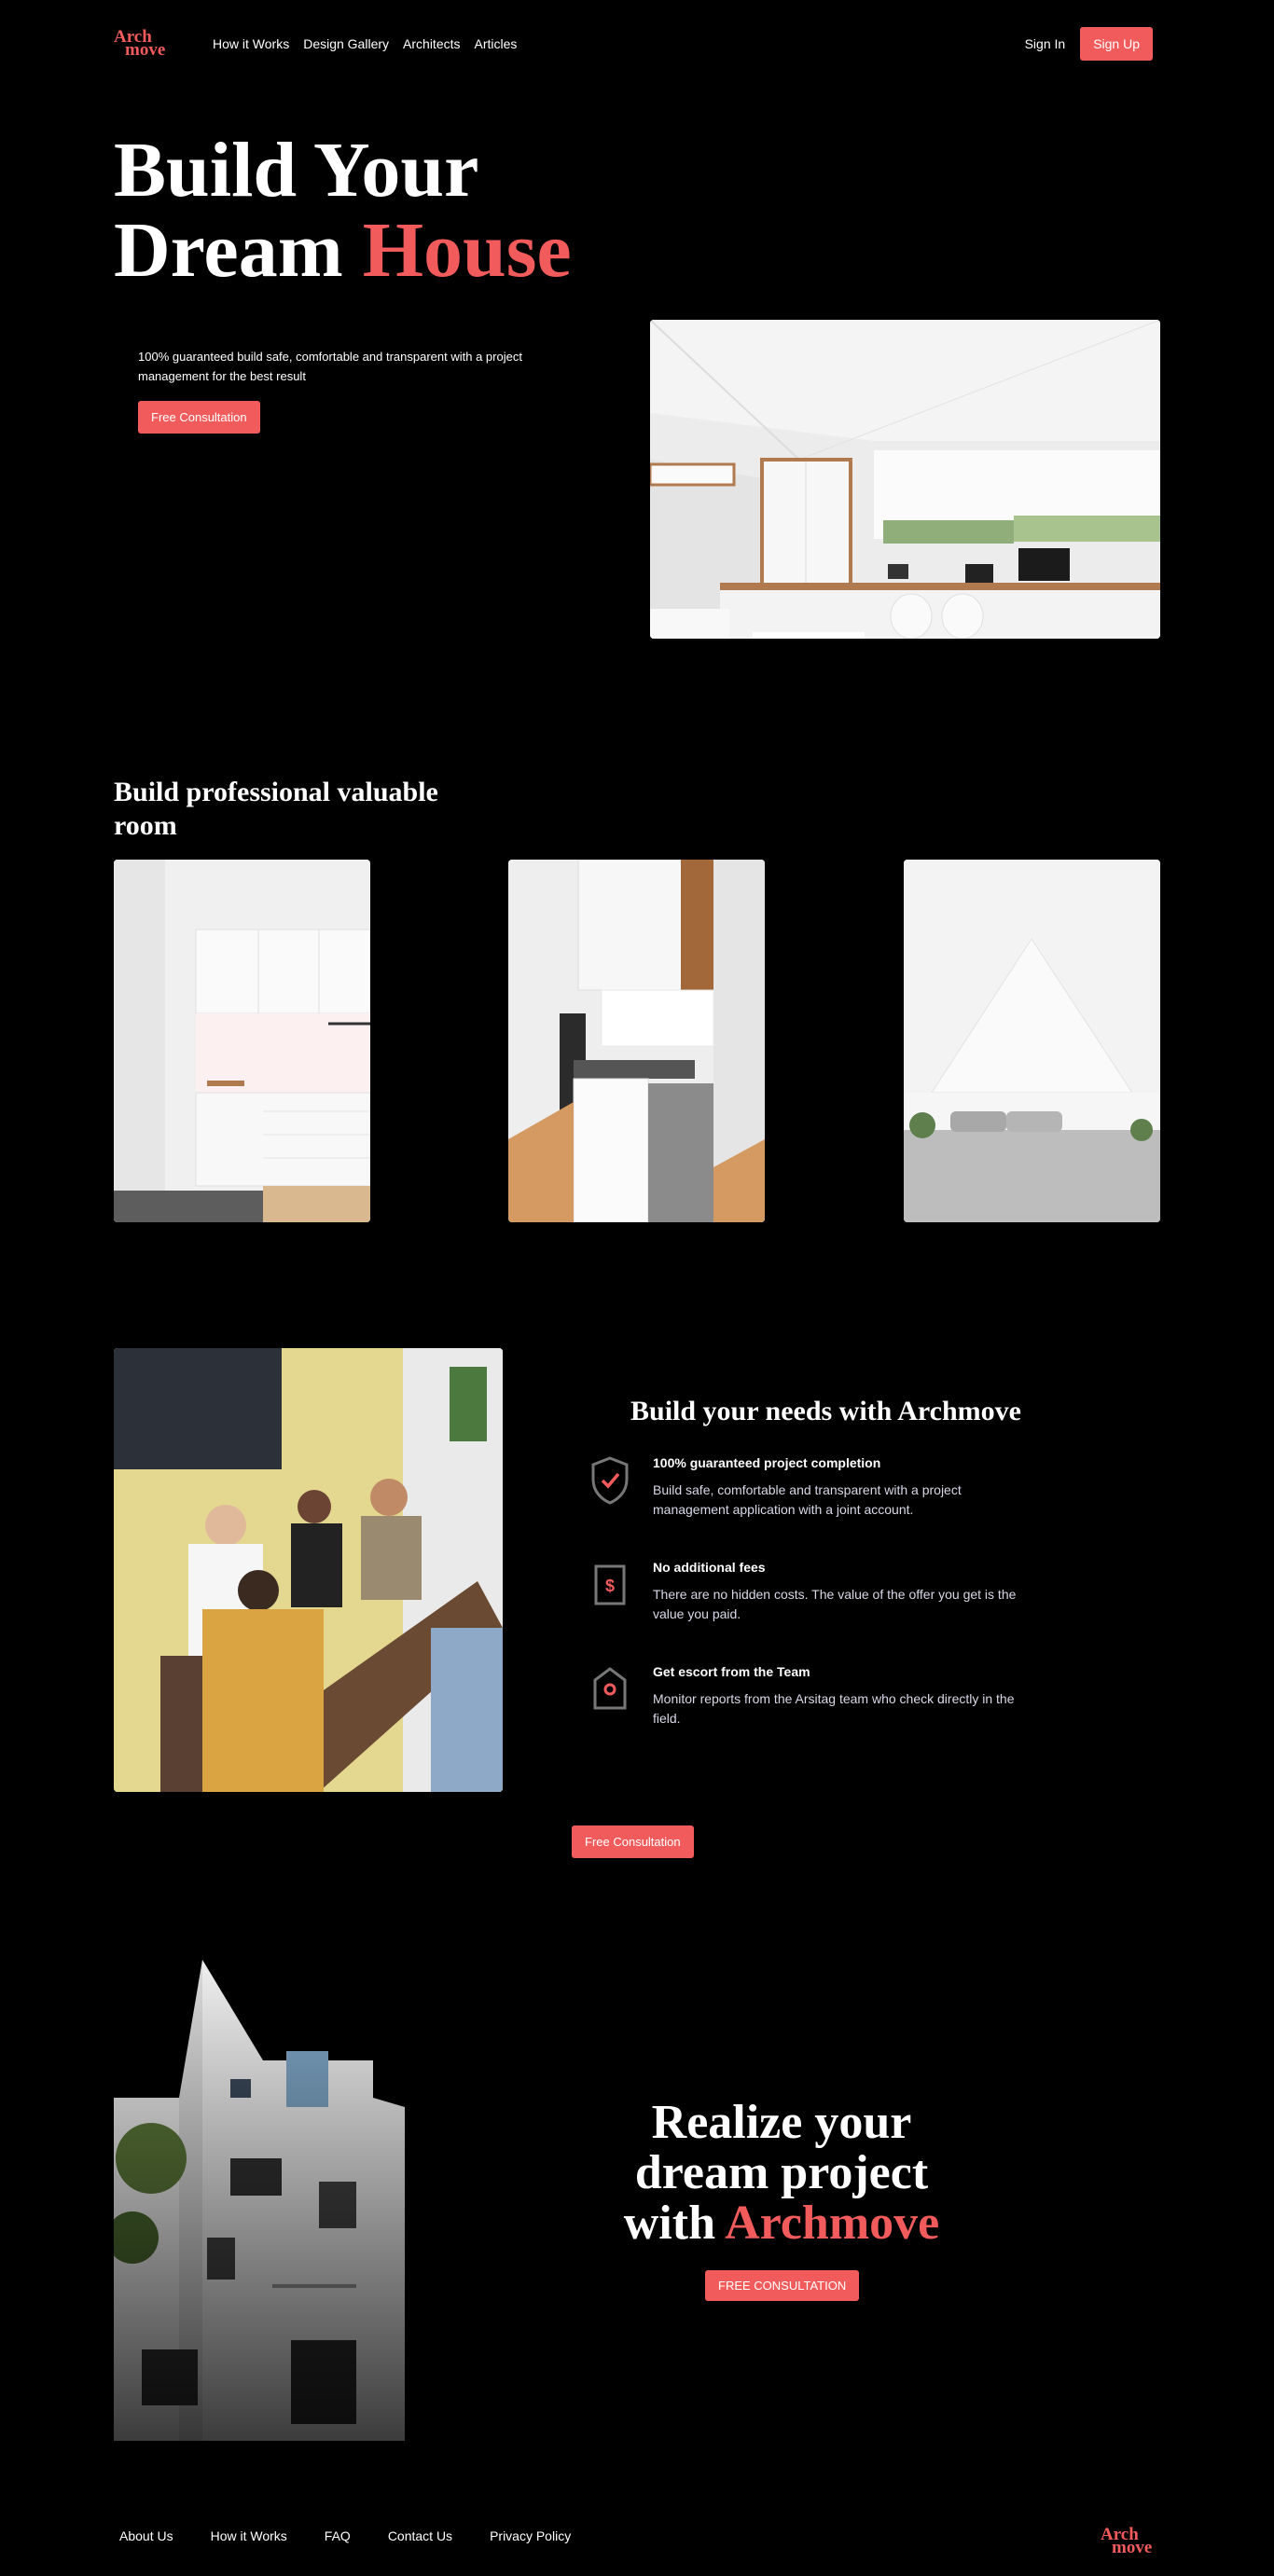 The image size is (1274, 2576). I want to click on hero-title: Build Your Dream House, so click(343, 211).